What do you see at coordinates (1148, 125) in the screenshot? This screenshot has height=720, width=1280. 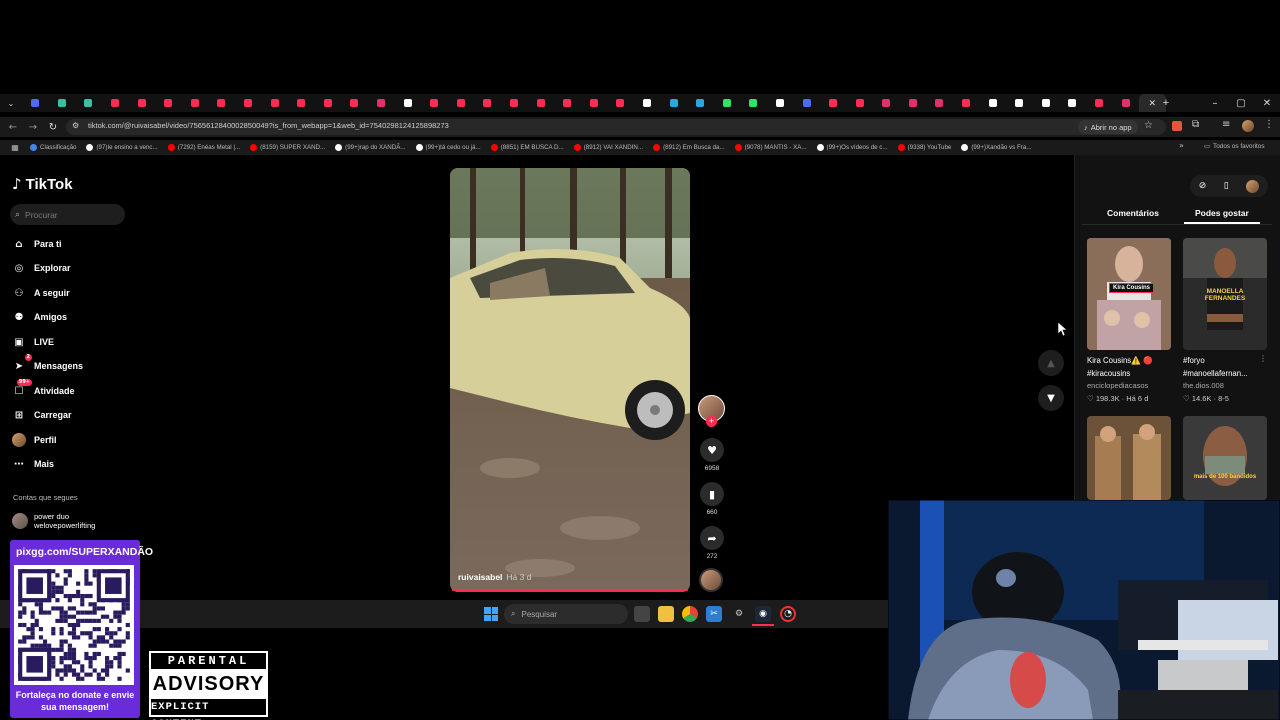 I see `bookmark-star-icon: ☆` at bounding box center [1148, 125].